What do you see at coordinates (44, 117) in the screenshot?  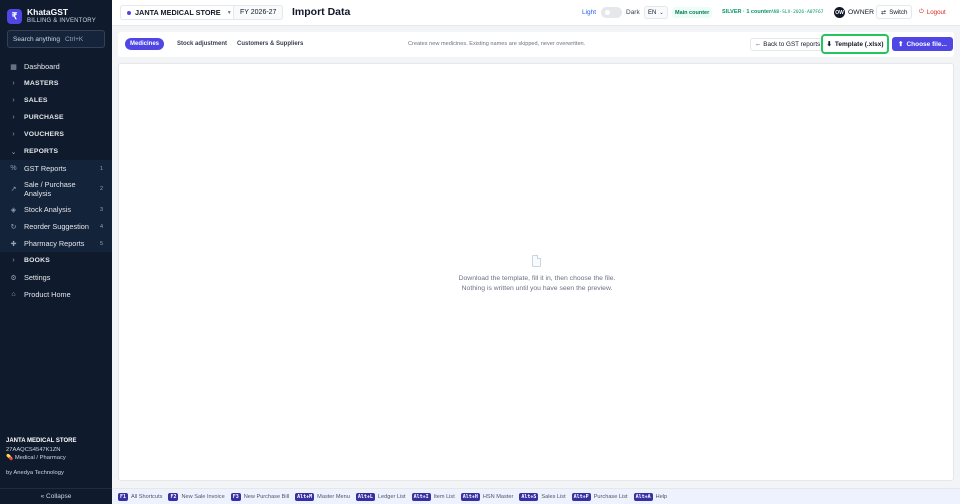 I see `sidebar-item-label: PURCHASE` at bounding box center [44, 117].